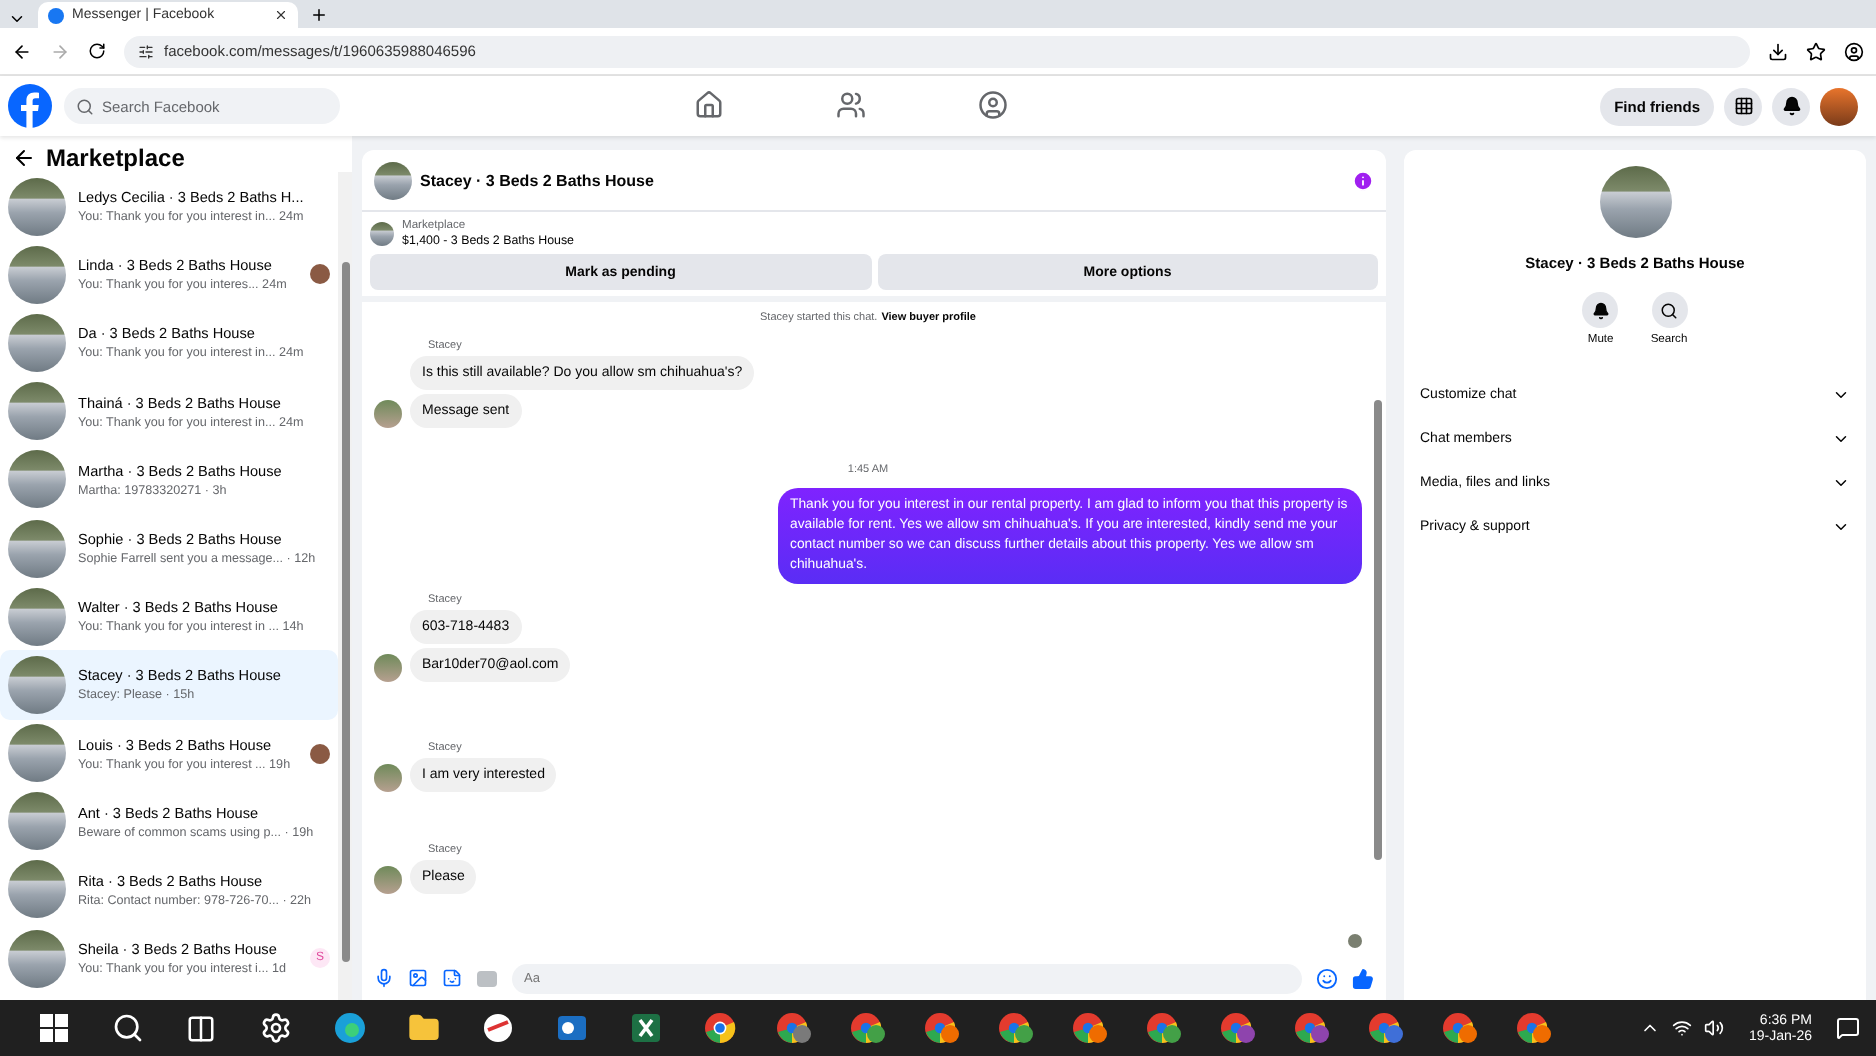 The width and height of the screenshot is (1876, 1056). I want to click on panel-title: Marketplace, so click(115, 158).